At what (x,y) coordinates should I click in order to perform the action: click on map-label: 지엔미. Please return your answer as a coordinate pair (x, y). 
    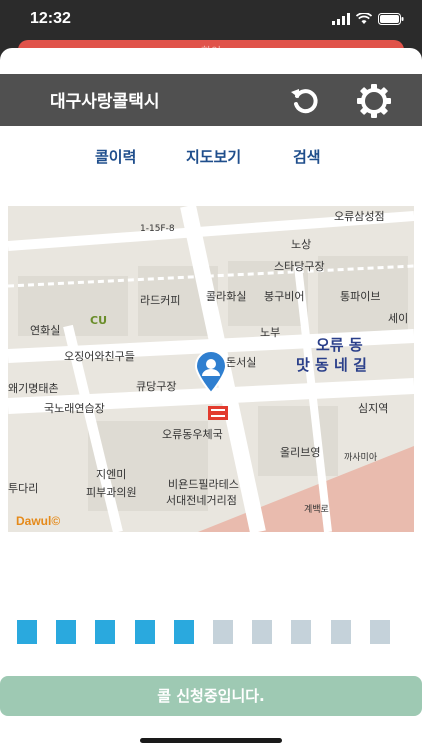
    Looking at the image, I should click on (111, 474).